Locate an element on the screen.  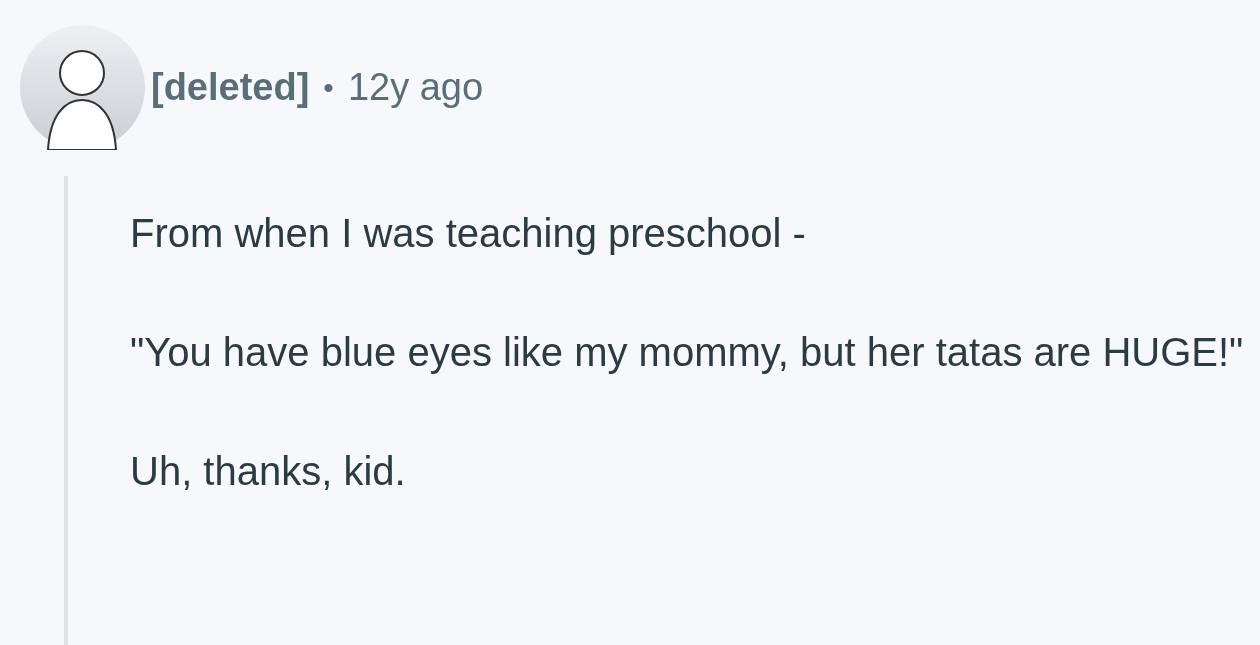
timestamp: 12y ago is located at coordinates (415, 87).